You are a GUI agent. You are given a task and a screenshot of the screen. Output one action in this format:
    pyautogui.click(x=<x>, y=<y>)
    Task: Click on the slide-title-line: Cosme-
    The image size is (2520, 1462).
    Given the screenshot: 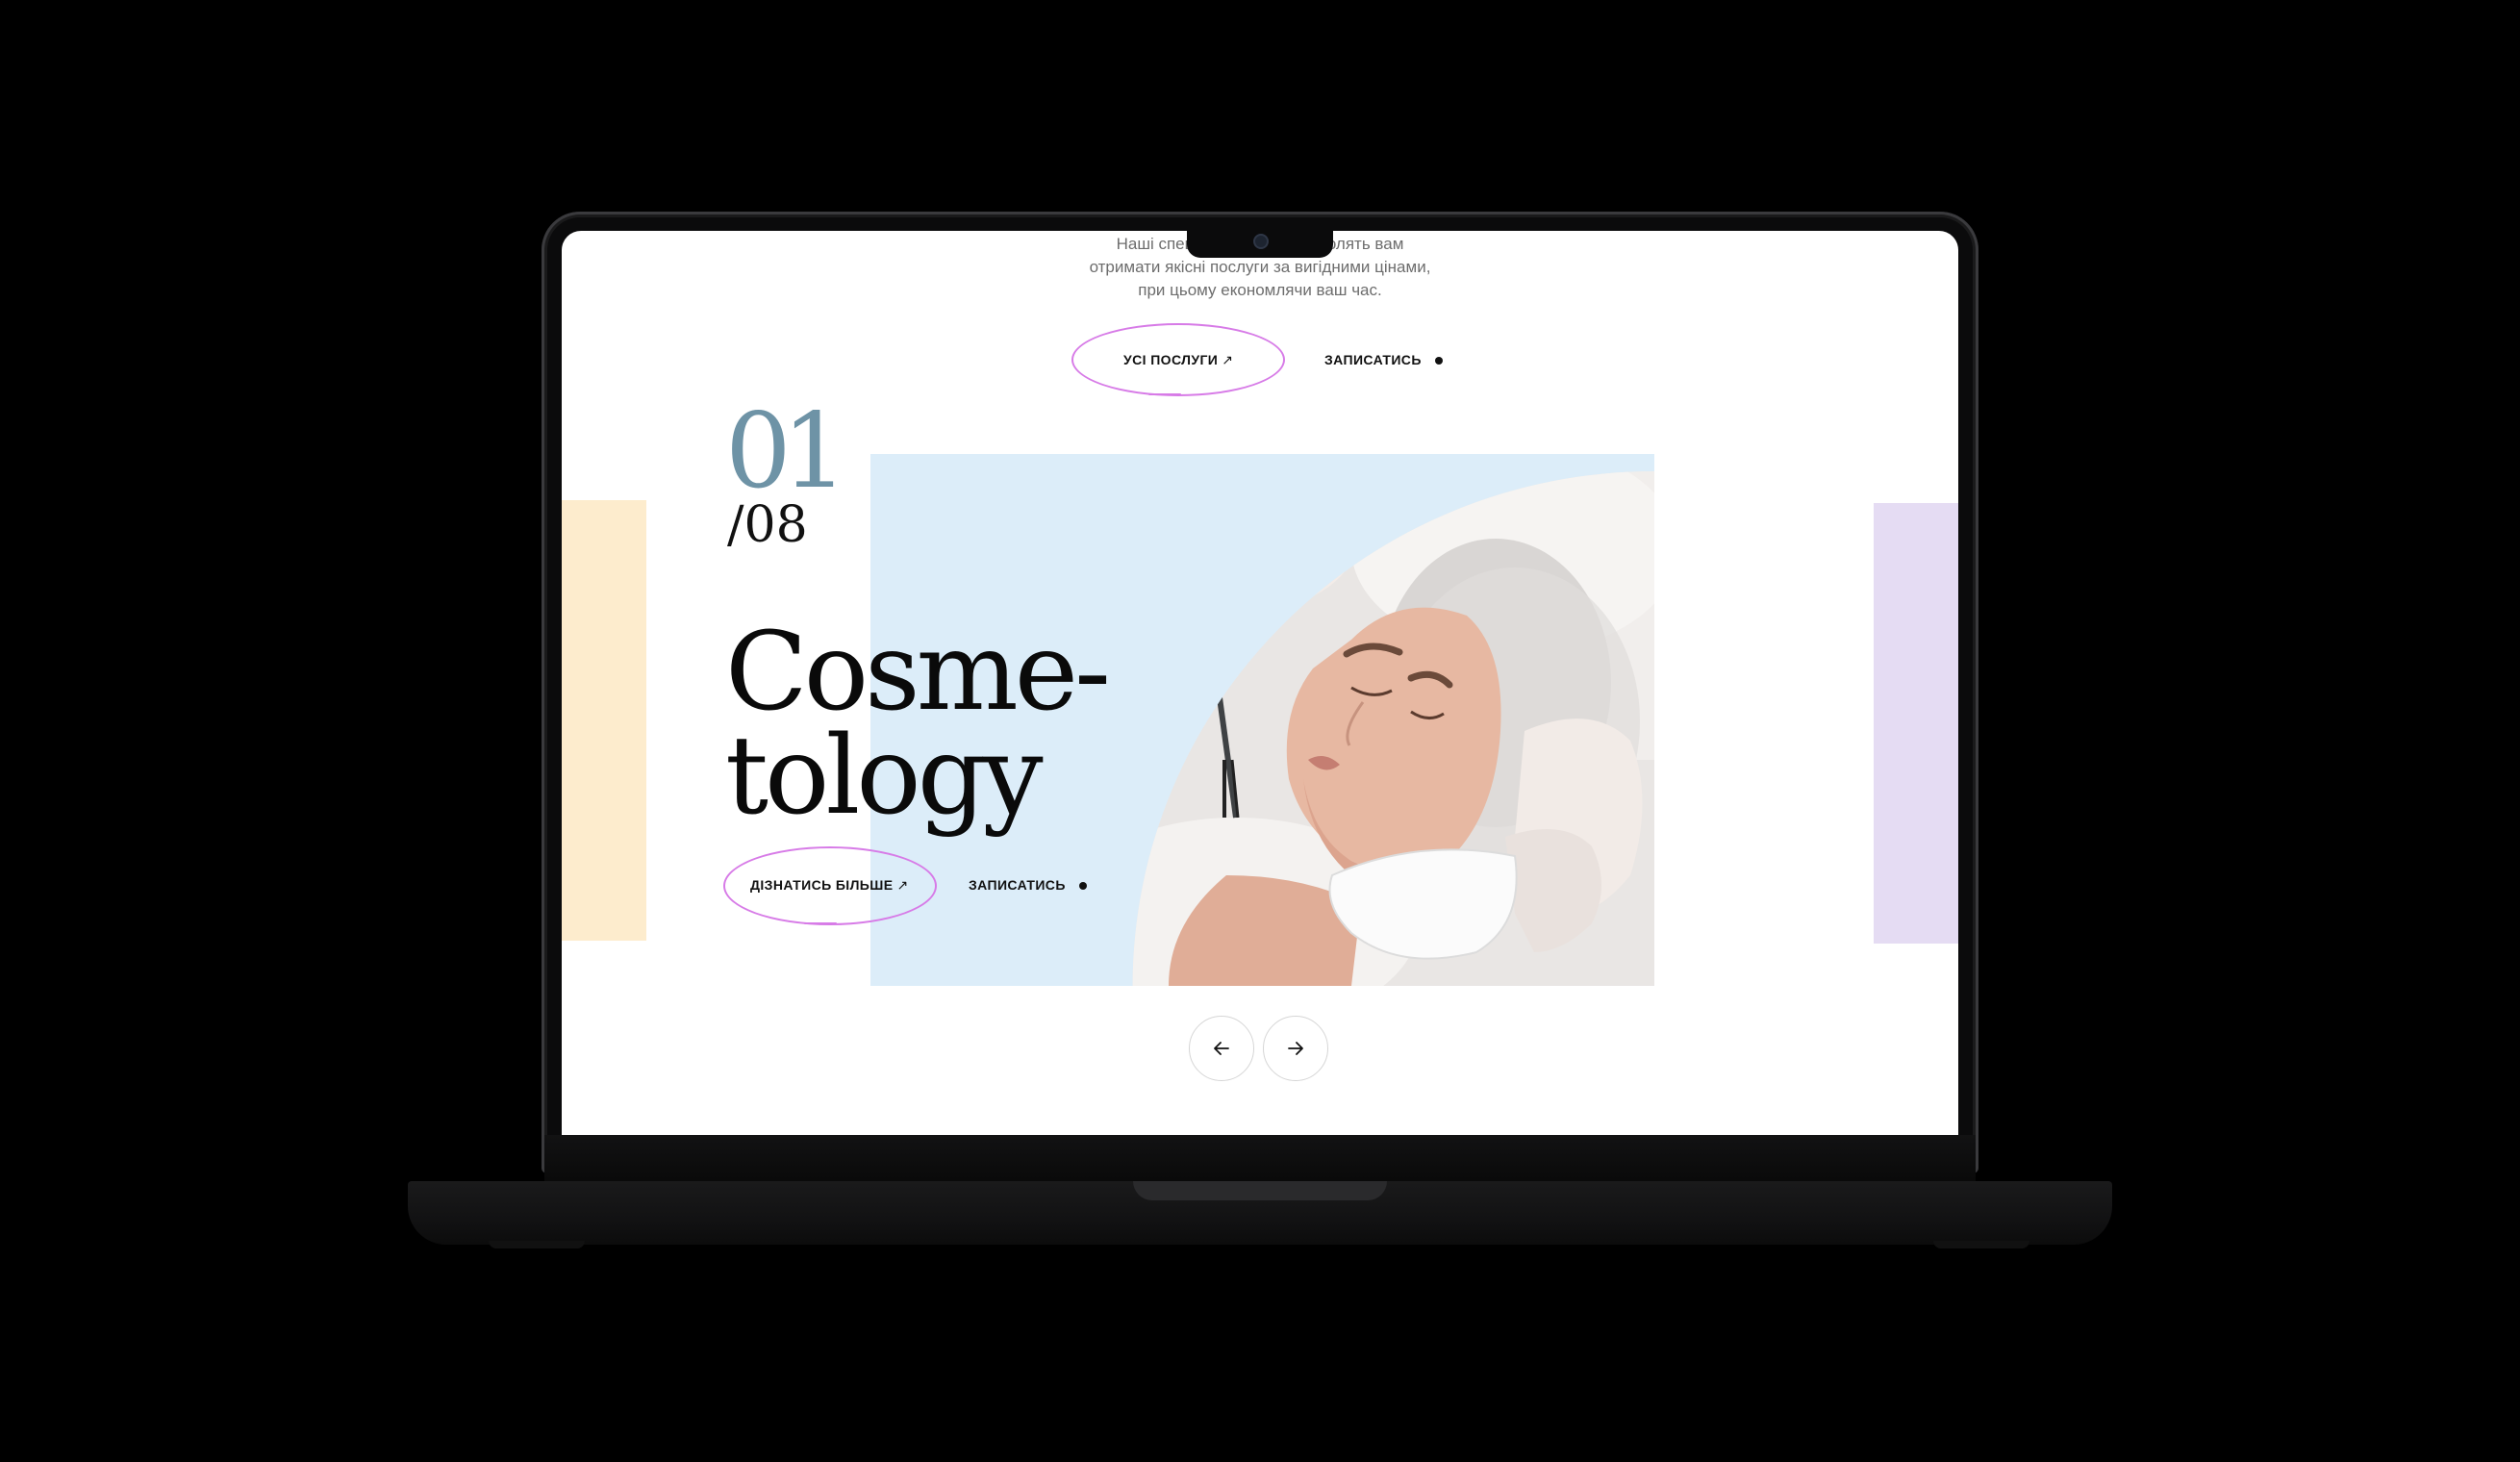 What is the action you would take?
    pyautogui.click(x=918, y=672)
    